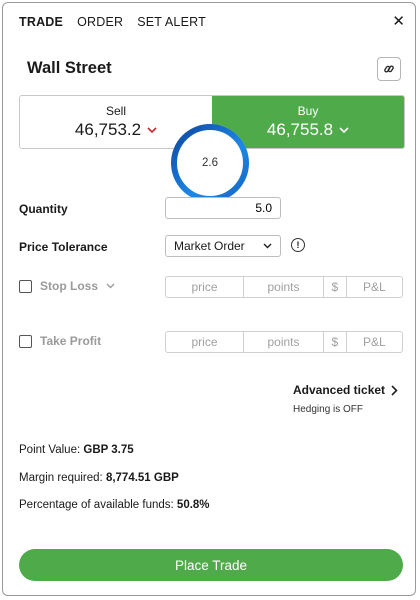 Image resolution: width=420 pixels, height=600 pixels. I want to click on info-icon: !, so click(298, 245).